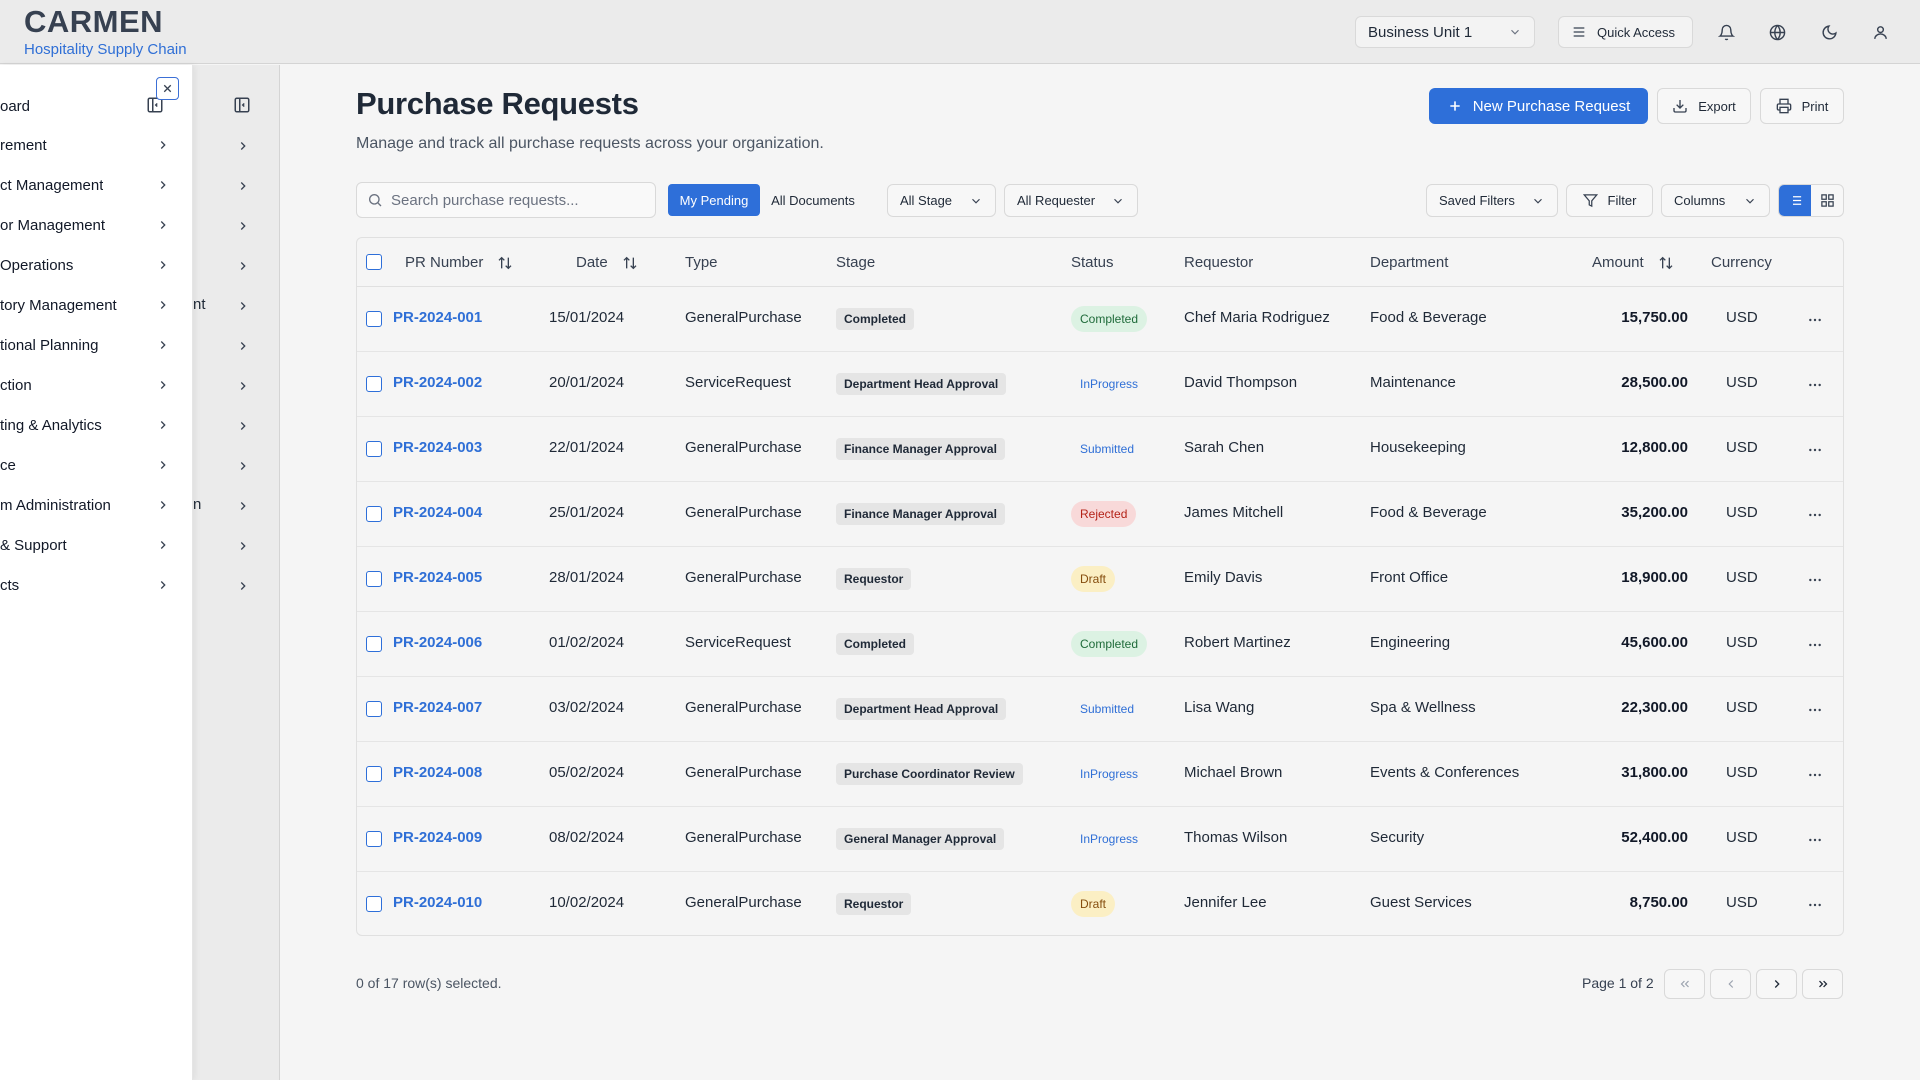 This screenshot has width=1920, height=1080. Describe the element at coordinates (1538, 106) in the screenshot. I see `new-purchase-request-button: New Purchase Request` at that location.